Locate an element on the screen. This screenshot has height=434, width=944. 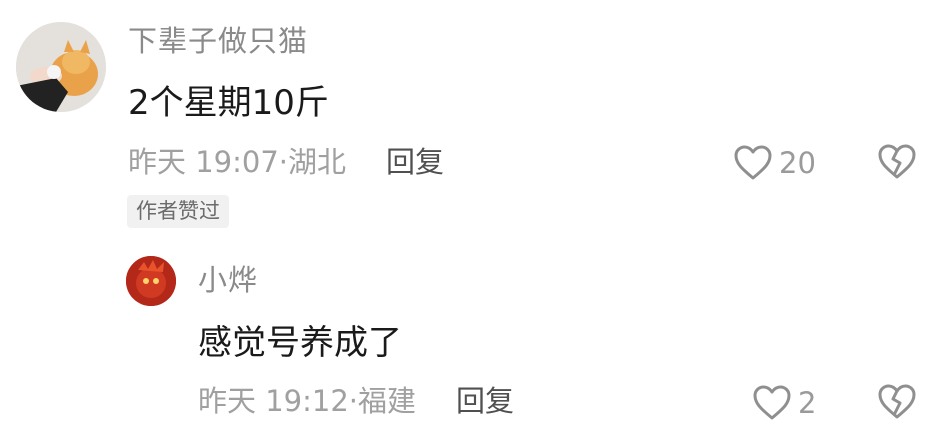
like-count: 20 is located at coordinates (797, 162).